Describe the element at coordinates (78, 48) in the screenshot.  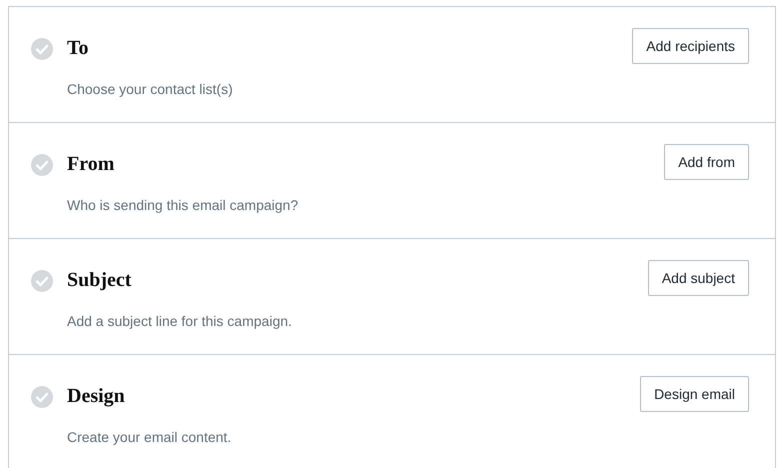
I see `step-title: To` at that location.